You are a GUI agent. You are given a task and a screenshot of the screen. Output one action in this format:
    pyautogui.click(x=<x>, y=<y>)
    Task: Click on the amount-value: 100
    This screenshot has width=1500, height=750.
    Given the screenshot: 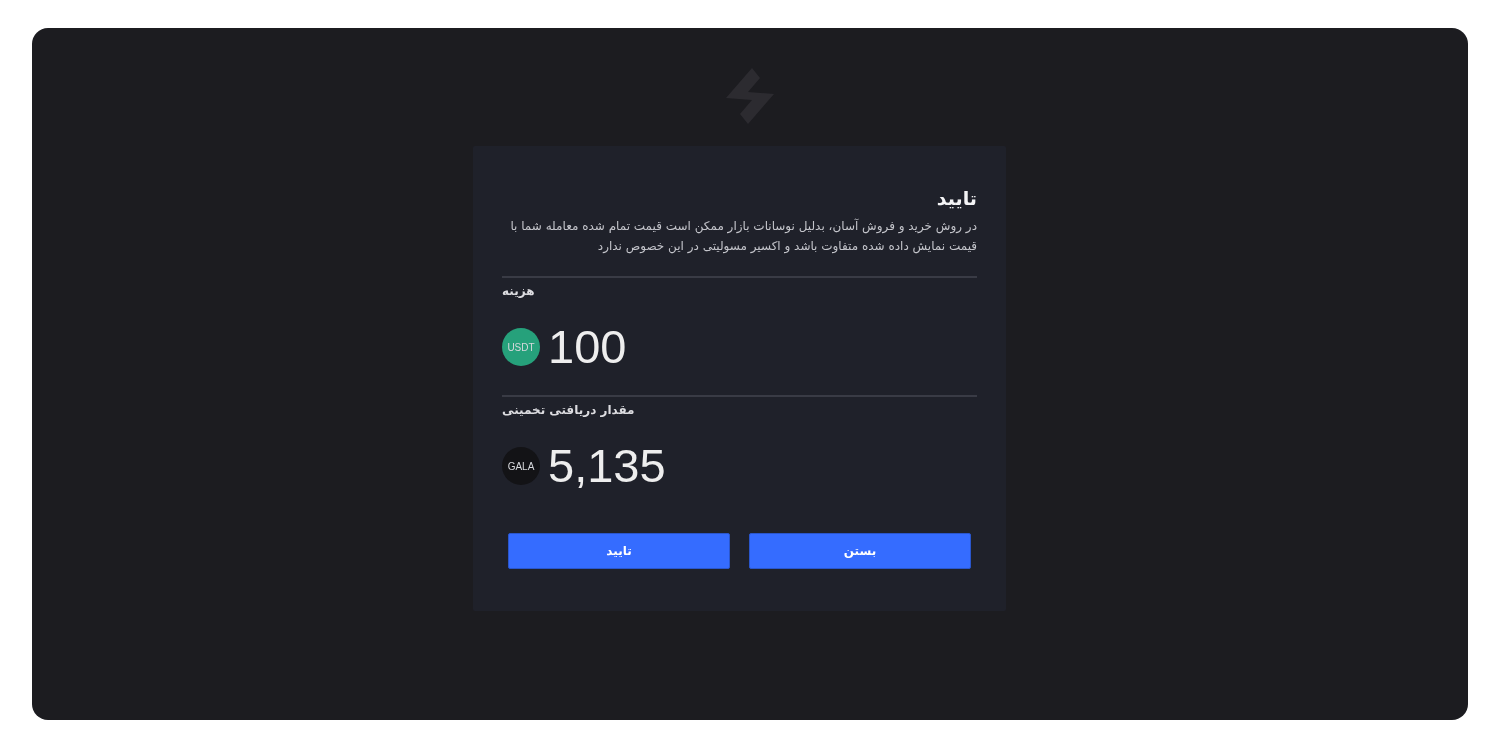 What is the action you would take?
    pyautogui.click(x=587, y=347)
    